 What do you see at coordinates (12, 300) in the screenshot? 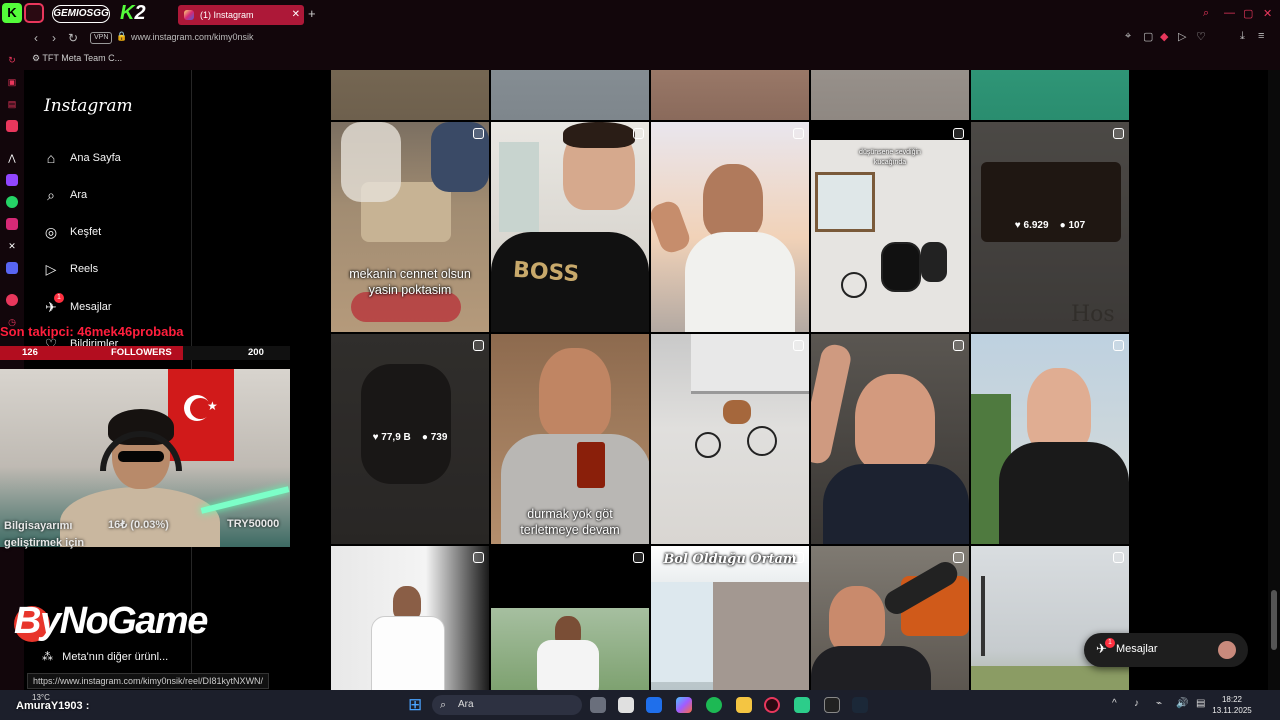
I see `music-icon` at bounding box center [12, 300].